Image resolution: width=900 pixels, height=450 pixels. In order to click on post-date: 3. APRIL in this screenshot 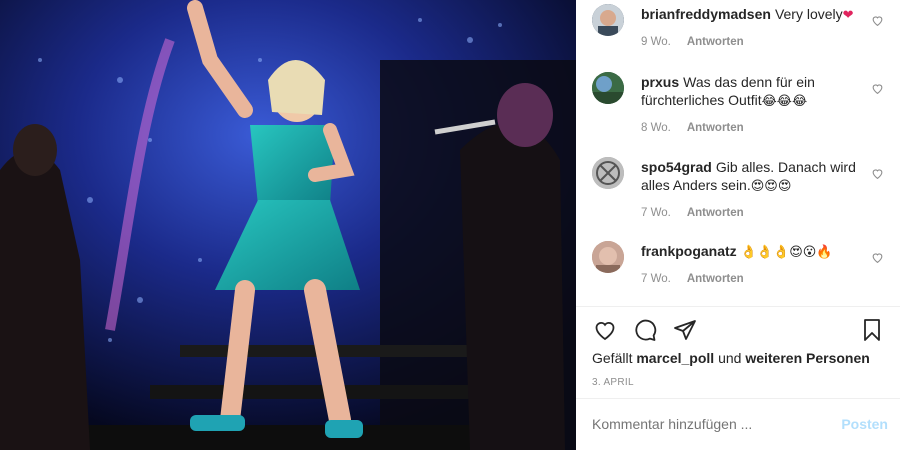, I will do `click(613, 382)`.